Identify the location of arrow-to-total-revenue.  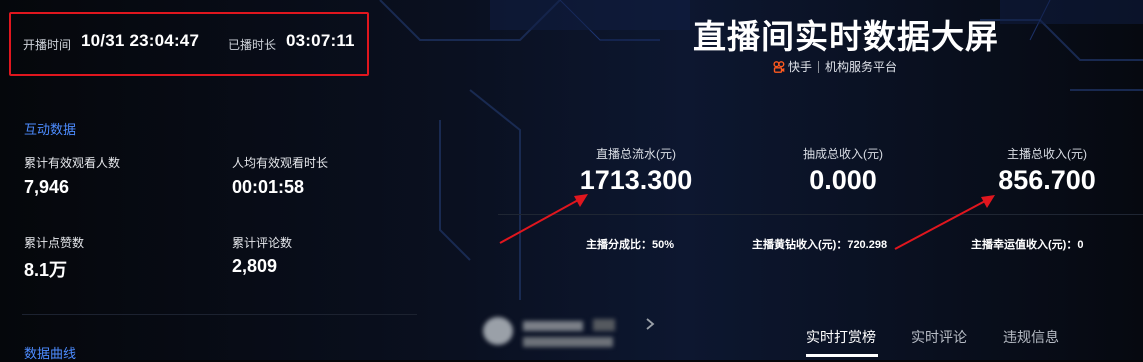
(543, 219).